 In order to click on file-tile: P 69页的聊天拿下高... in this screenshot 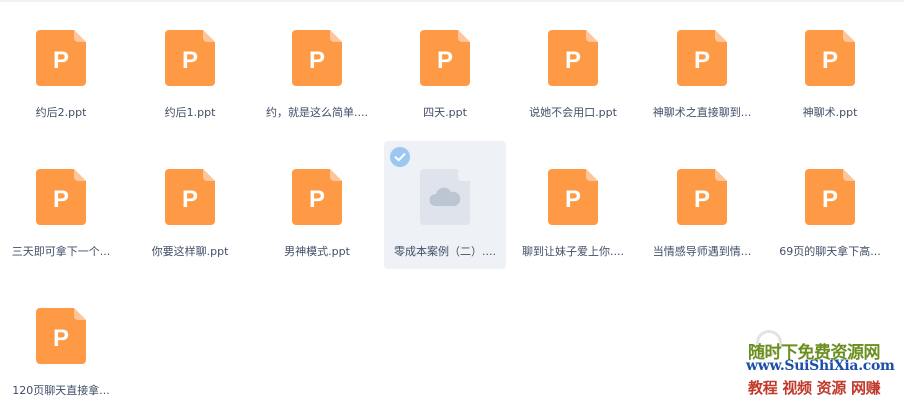, I will do `click(830, 205)`.